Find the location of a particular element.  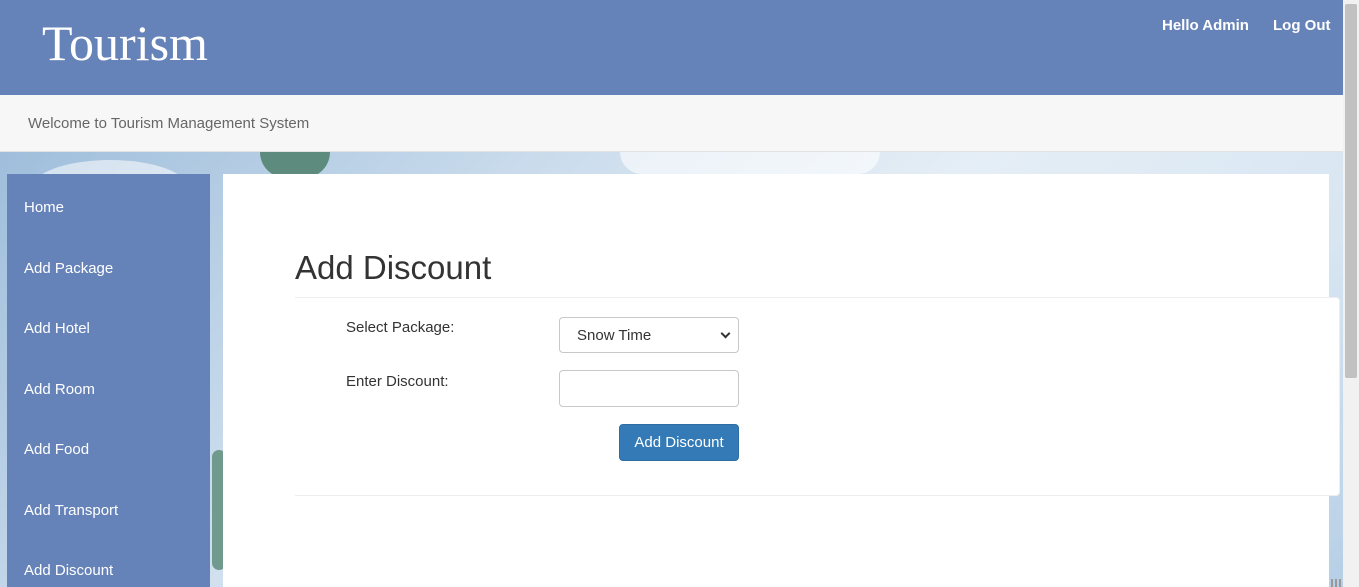

package-select-value: Snow Time is located at coordinates (614, 335).